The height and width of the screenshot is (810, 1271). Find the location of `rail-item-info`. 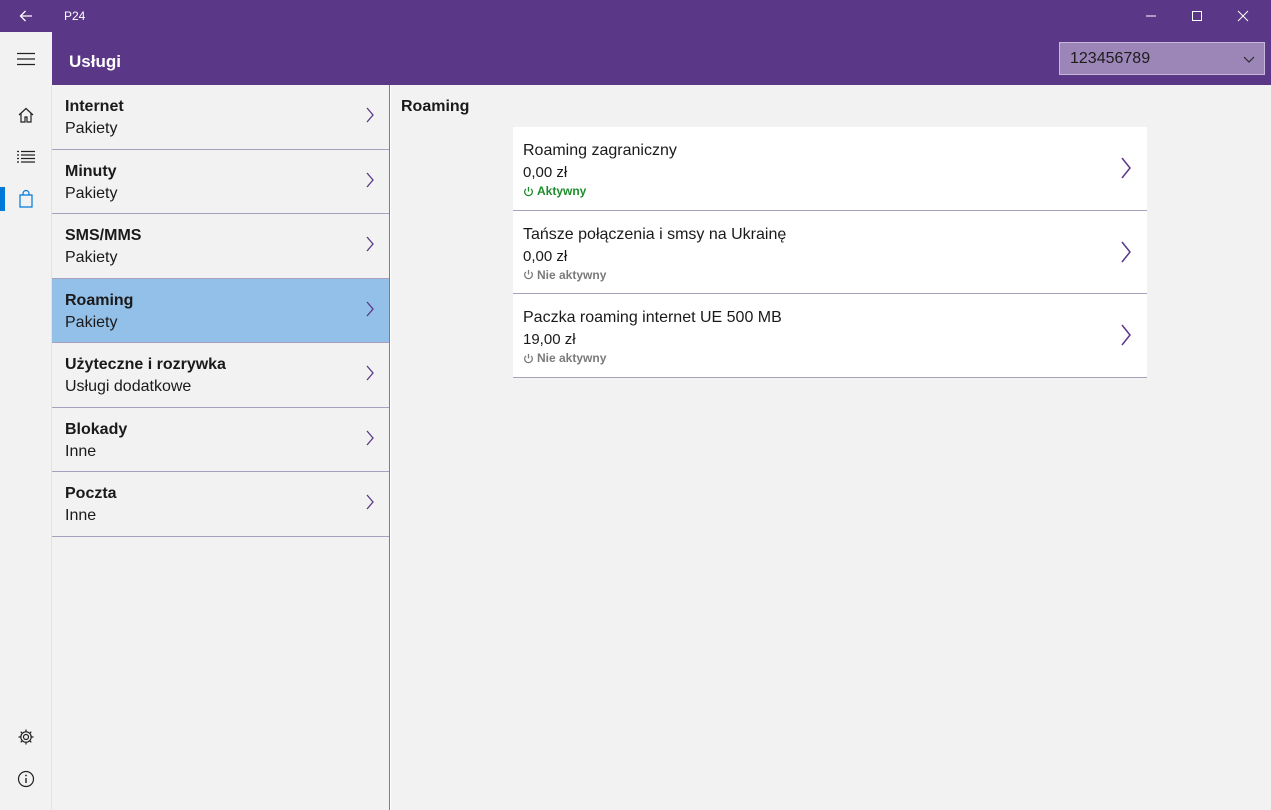

rail-item-info is located at coordinates (26, 779).